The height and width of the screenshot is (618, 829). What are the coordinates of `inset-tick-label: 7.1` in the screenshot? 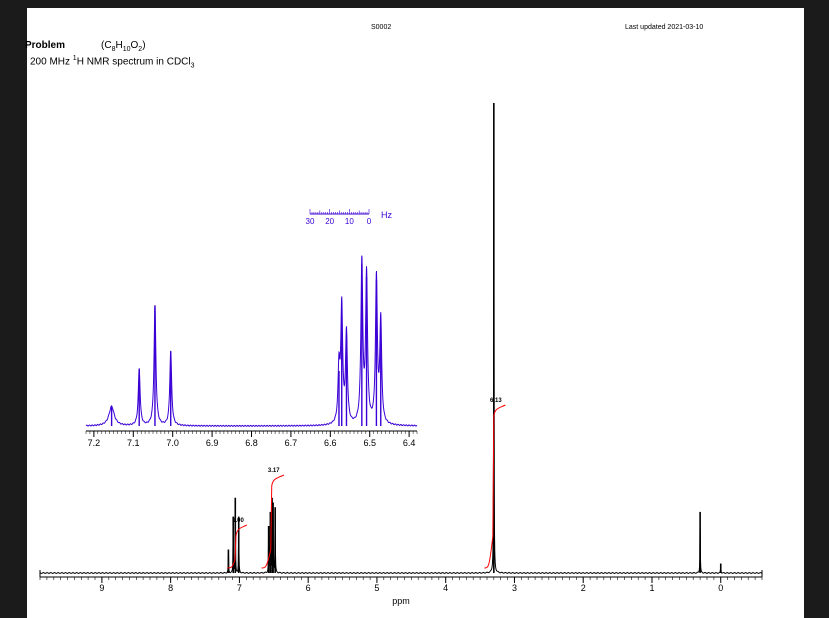 It's located at (133, 443).